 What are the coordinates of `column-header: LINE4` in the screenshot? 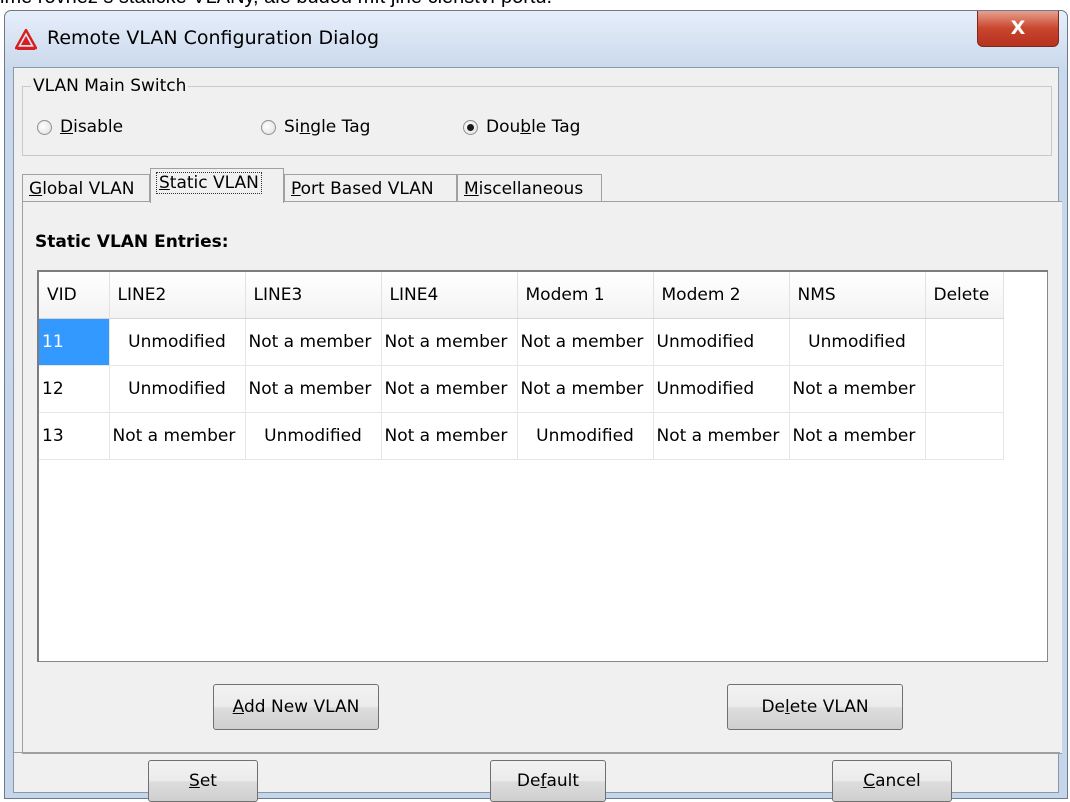 It's located at (449, 295).